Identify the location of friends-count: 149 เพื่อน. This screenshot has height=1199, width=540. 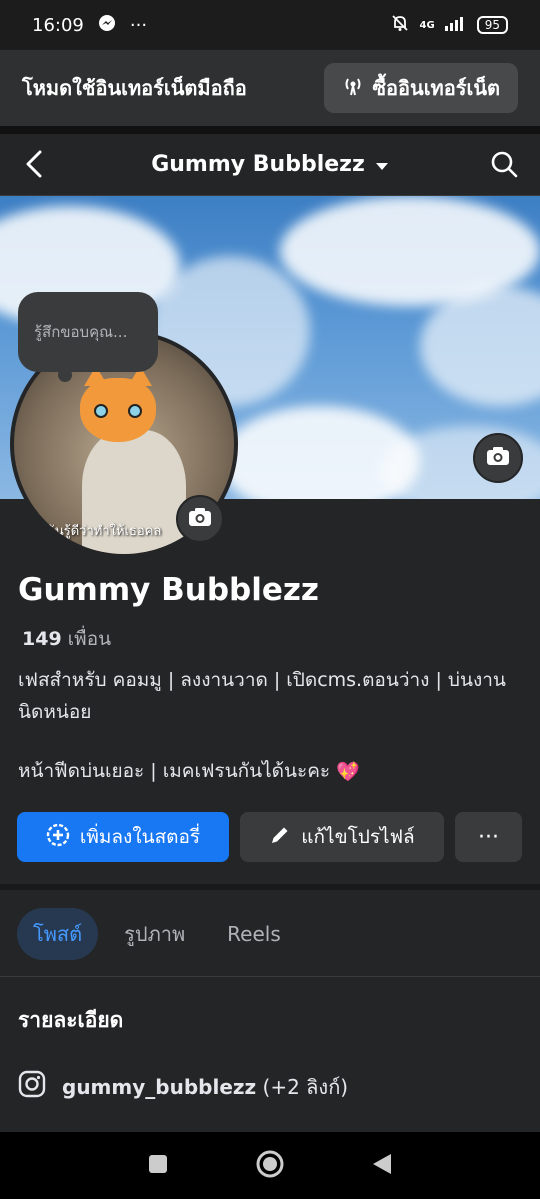
(66, 639).